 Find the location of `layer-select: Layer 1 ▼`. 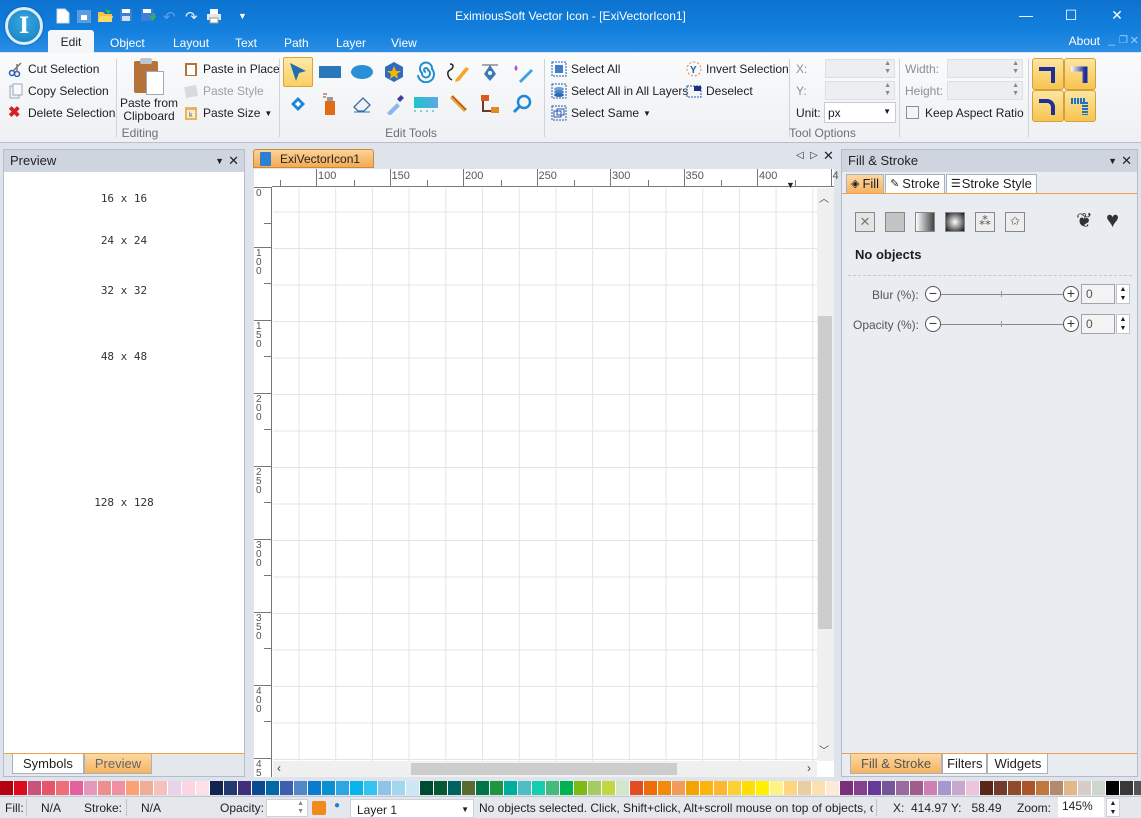

layer-select: Layer 1 ▼ is located at coordinates (412, 808).